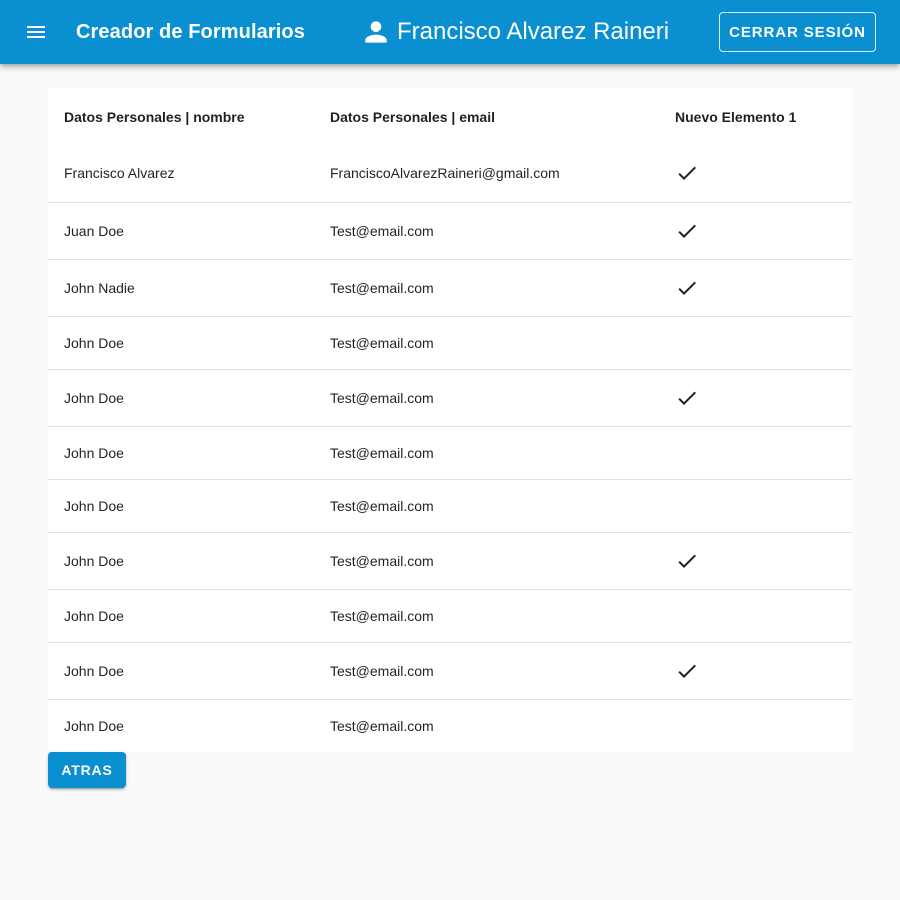  I want to click on table-row: Juan Doe Test@email.com, so click(450, 230).